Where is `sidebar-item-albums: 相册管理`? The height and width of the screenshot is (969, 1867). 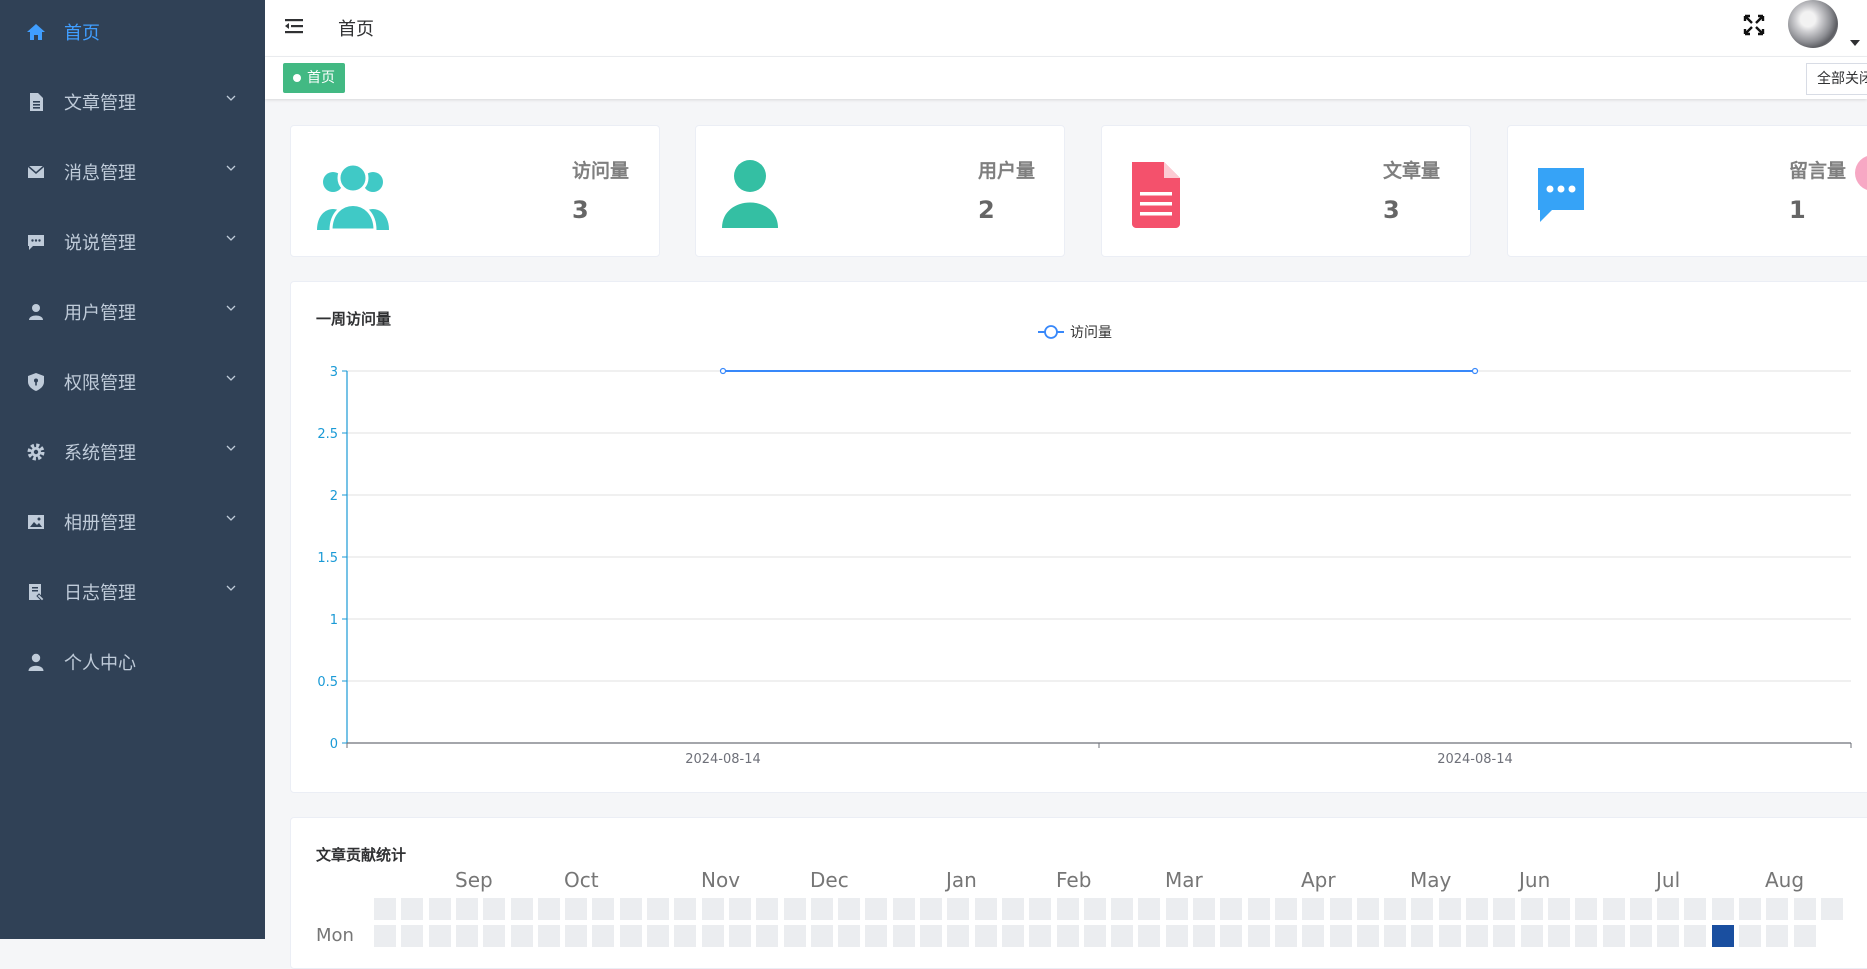 sidebar-item-albums: 相册管理 is located at coordinates (132, 522).